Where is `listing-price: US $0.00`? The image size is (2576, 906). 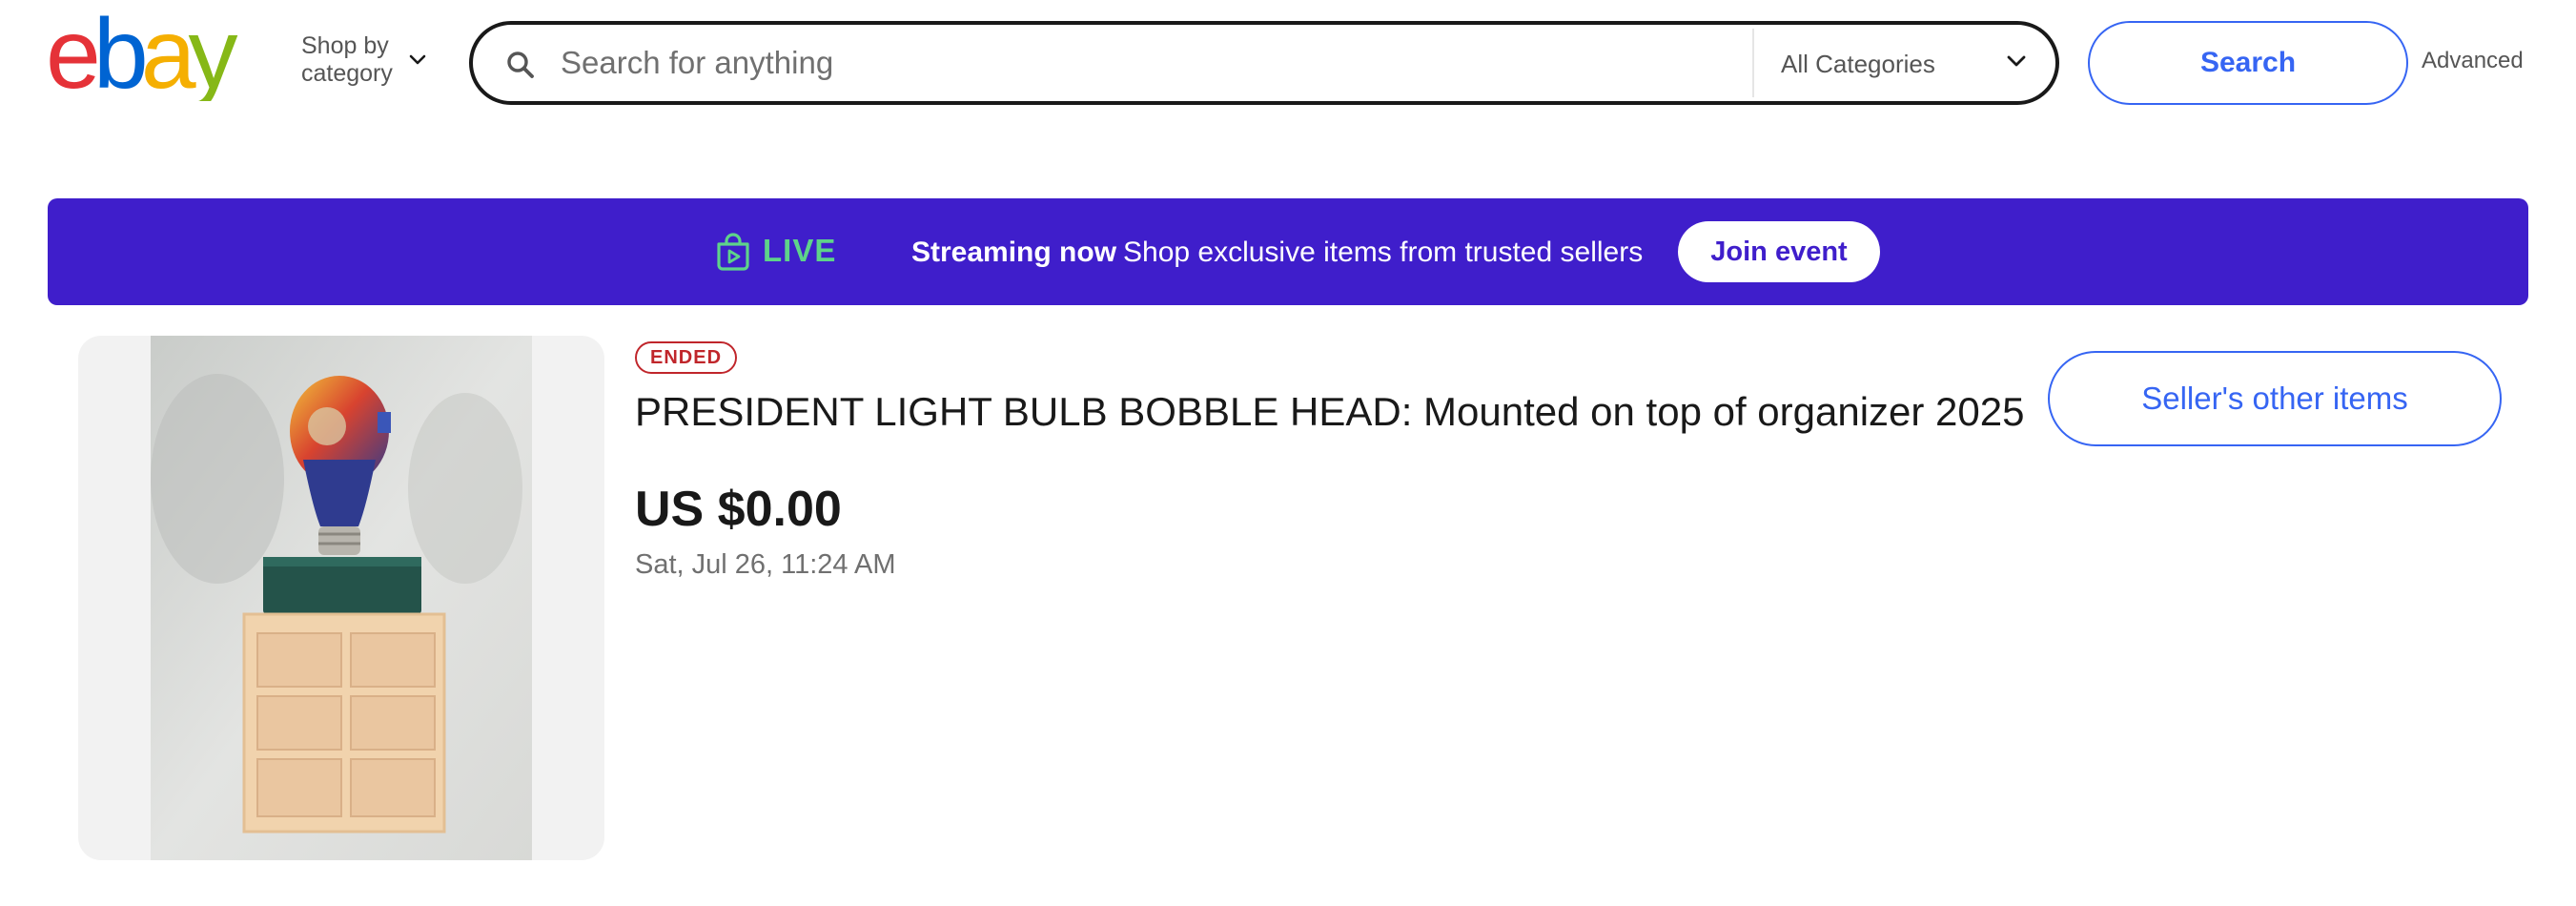
listing-price: US $0.00 is located at coordinates (738, 509).